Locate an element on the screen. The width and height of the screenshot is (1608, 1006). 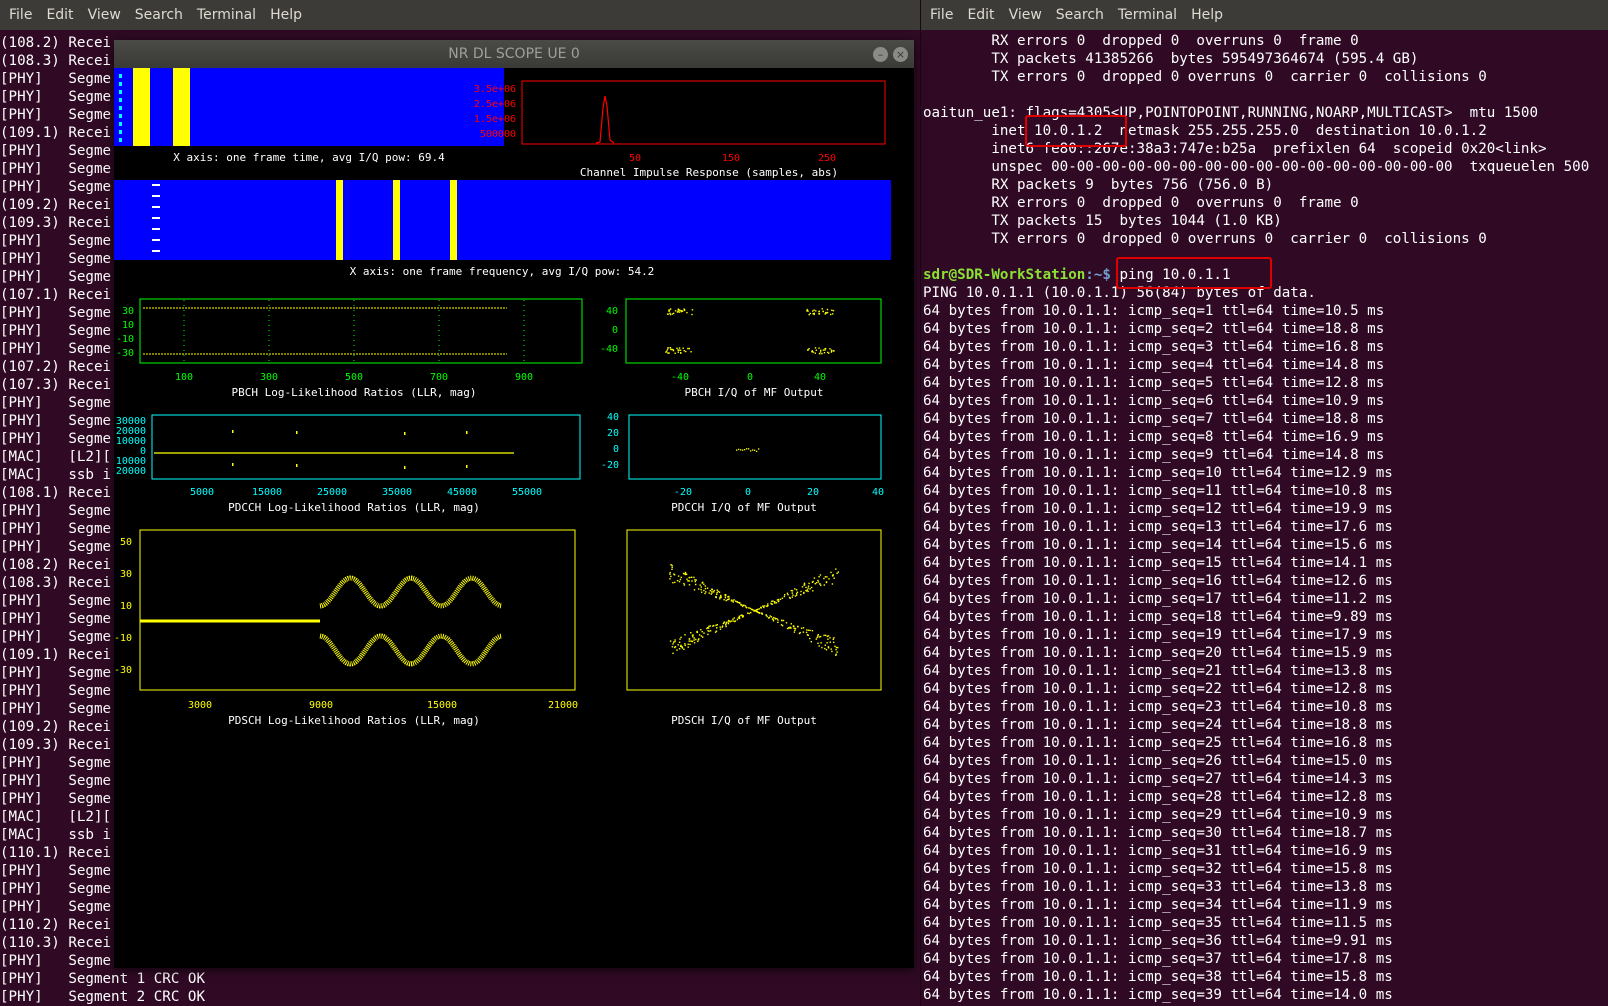
scope-titlebar: NR DL SCOPE UE 0 – × is located at coordinates (514, 54).